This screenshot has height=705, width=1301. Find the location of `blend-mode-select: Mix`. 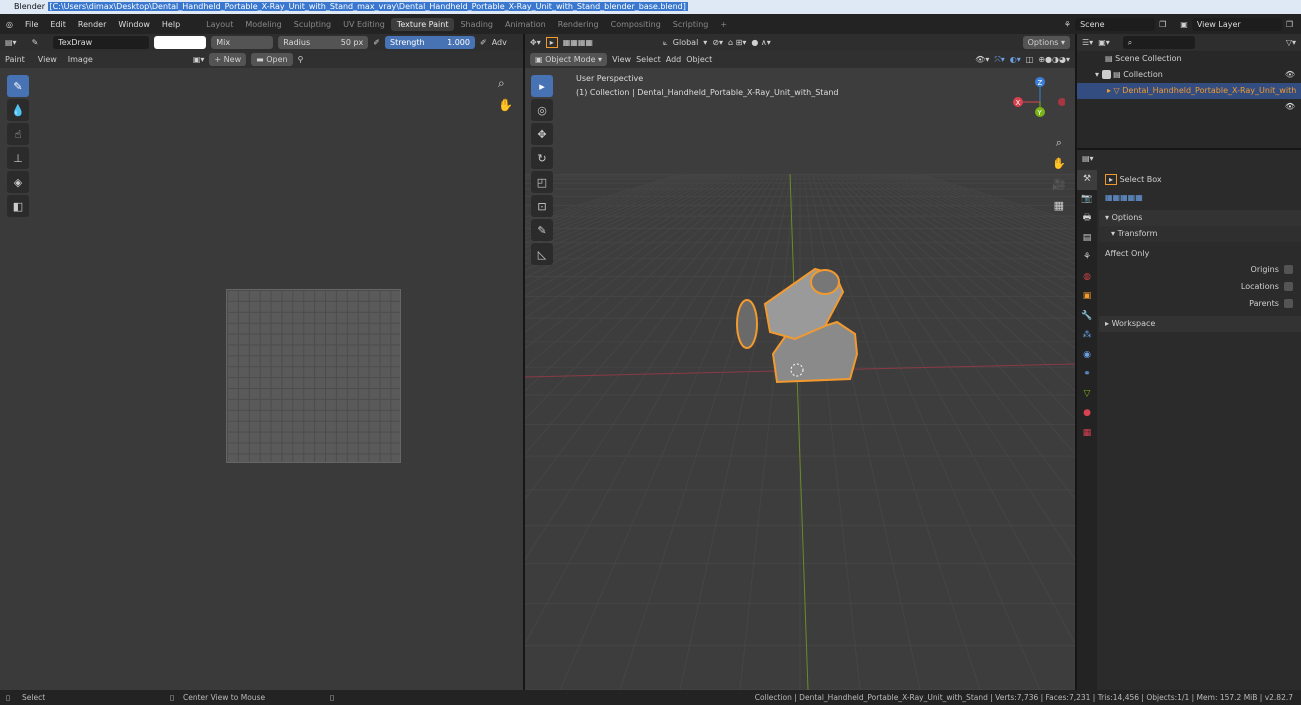

blend-mode-select: Mix is located at coordinates (242, 42).